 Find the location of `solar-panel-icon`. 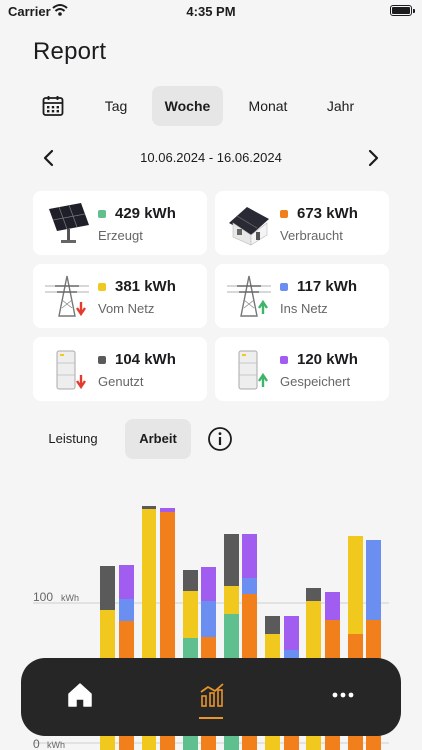

solar-panel-icon is located at coordinates (69, 223).